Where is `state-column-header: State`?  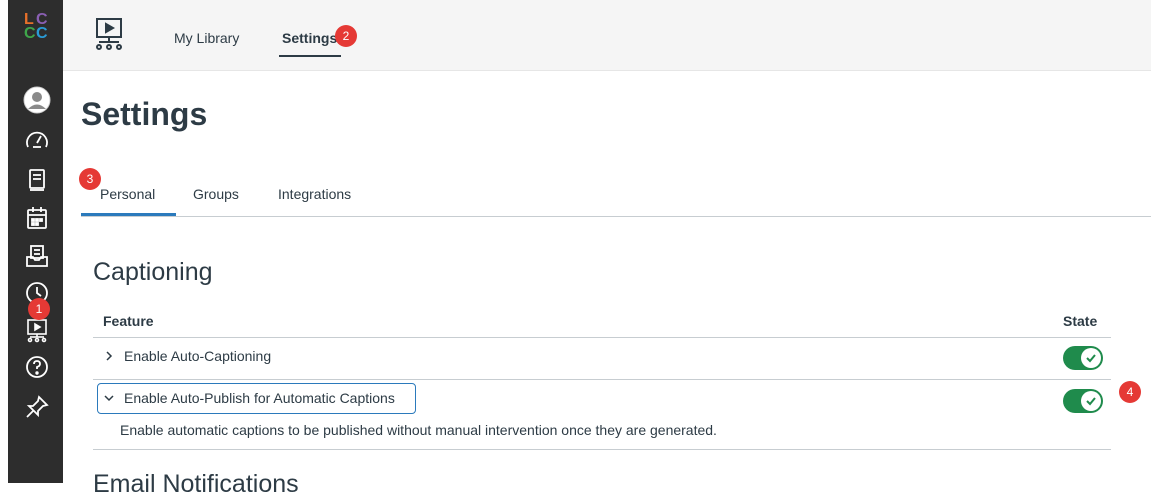 state-column-header: State is located at coordinates (1080, 321).